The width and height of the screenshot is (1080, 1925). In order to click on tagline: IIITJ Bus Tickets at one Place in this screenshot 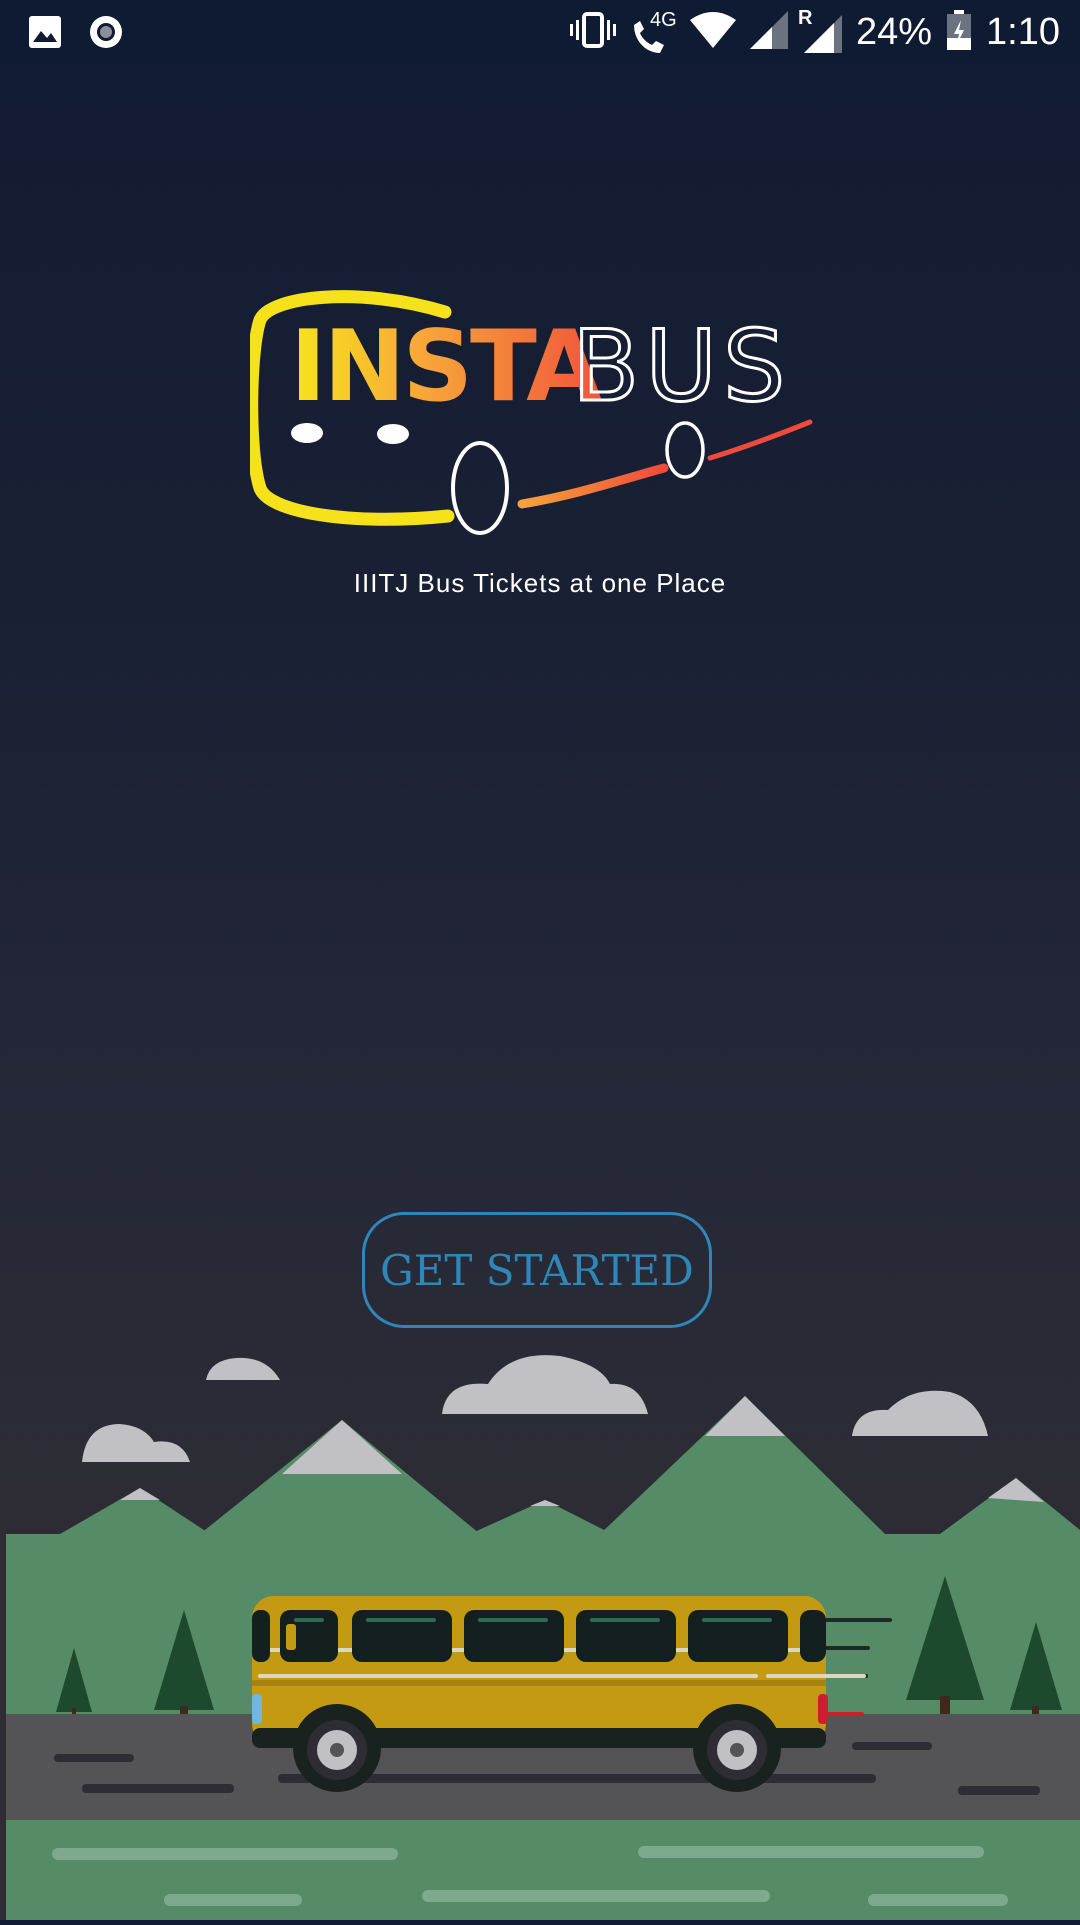, I will do `click(540, 583)`.